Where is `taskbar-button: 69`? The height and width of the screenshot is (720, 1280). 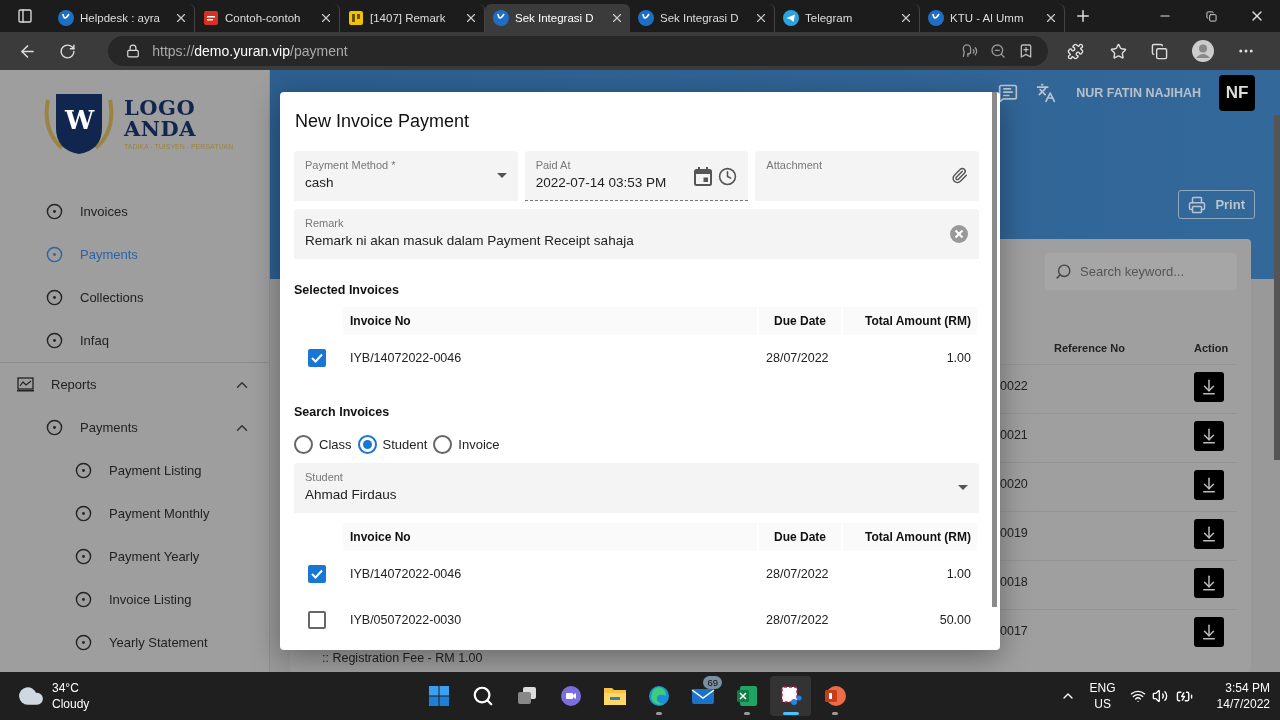
taskbar-button: 69 is located at coordinates (702, 696).